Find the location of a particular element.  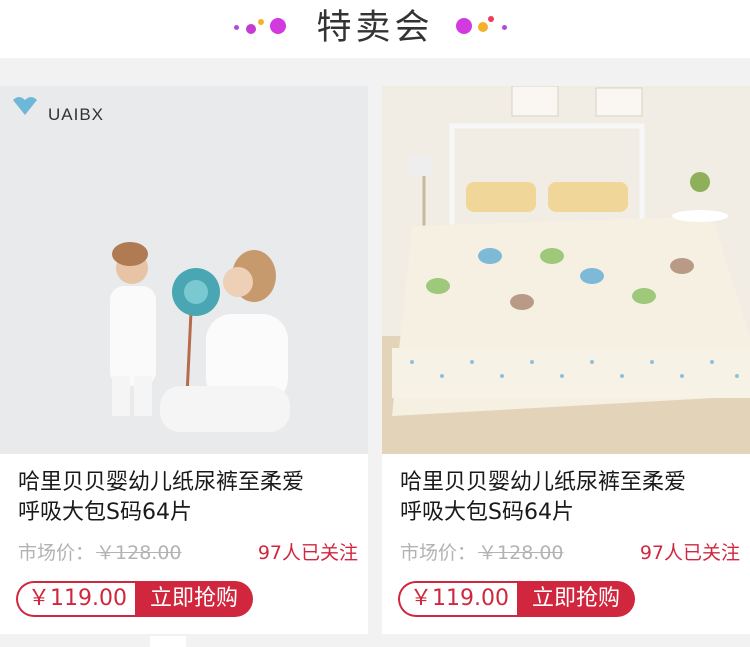

decor-dots-right-icon is located at coordinates (484, 28).